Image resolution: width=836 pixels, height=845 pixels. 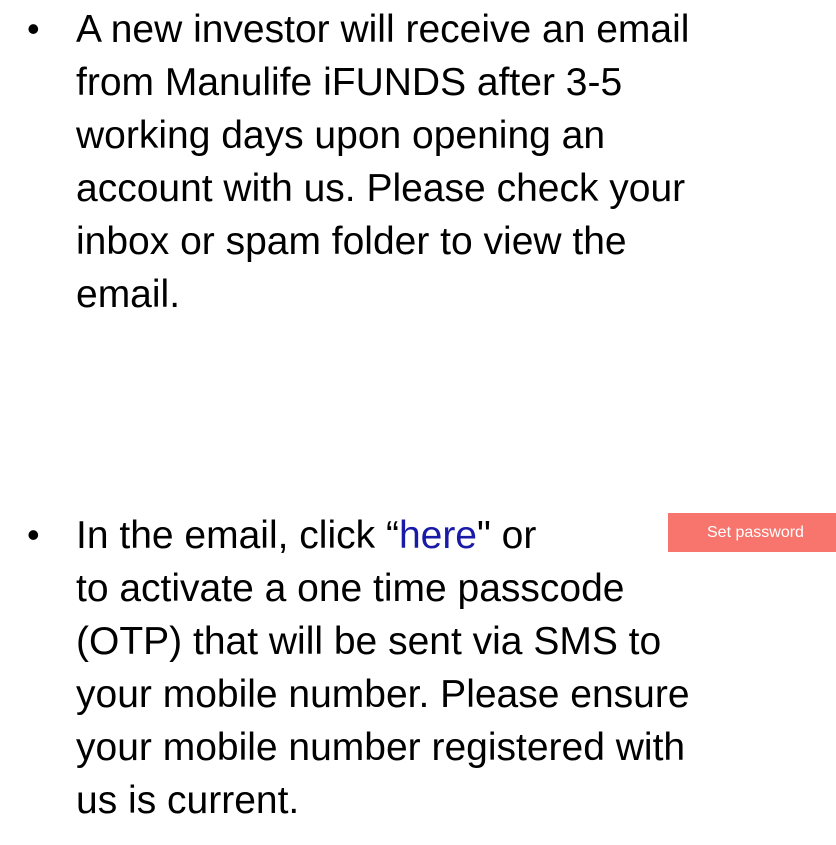 What do you see at coordinates (438, 535) in the screenshot?
I see `here-link: here` at bounding box center [438, 535].